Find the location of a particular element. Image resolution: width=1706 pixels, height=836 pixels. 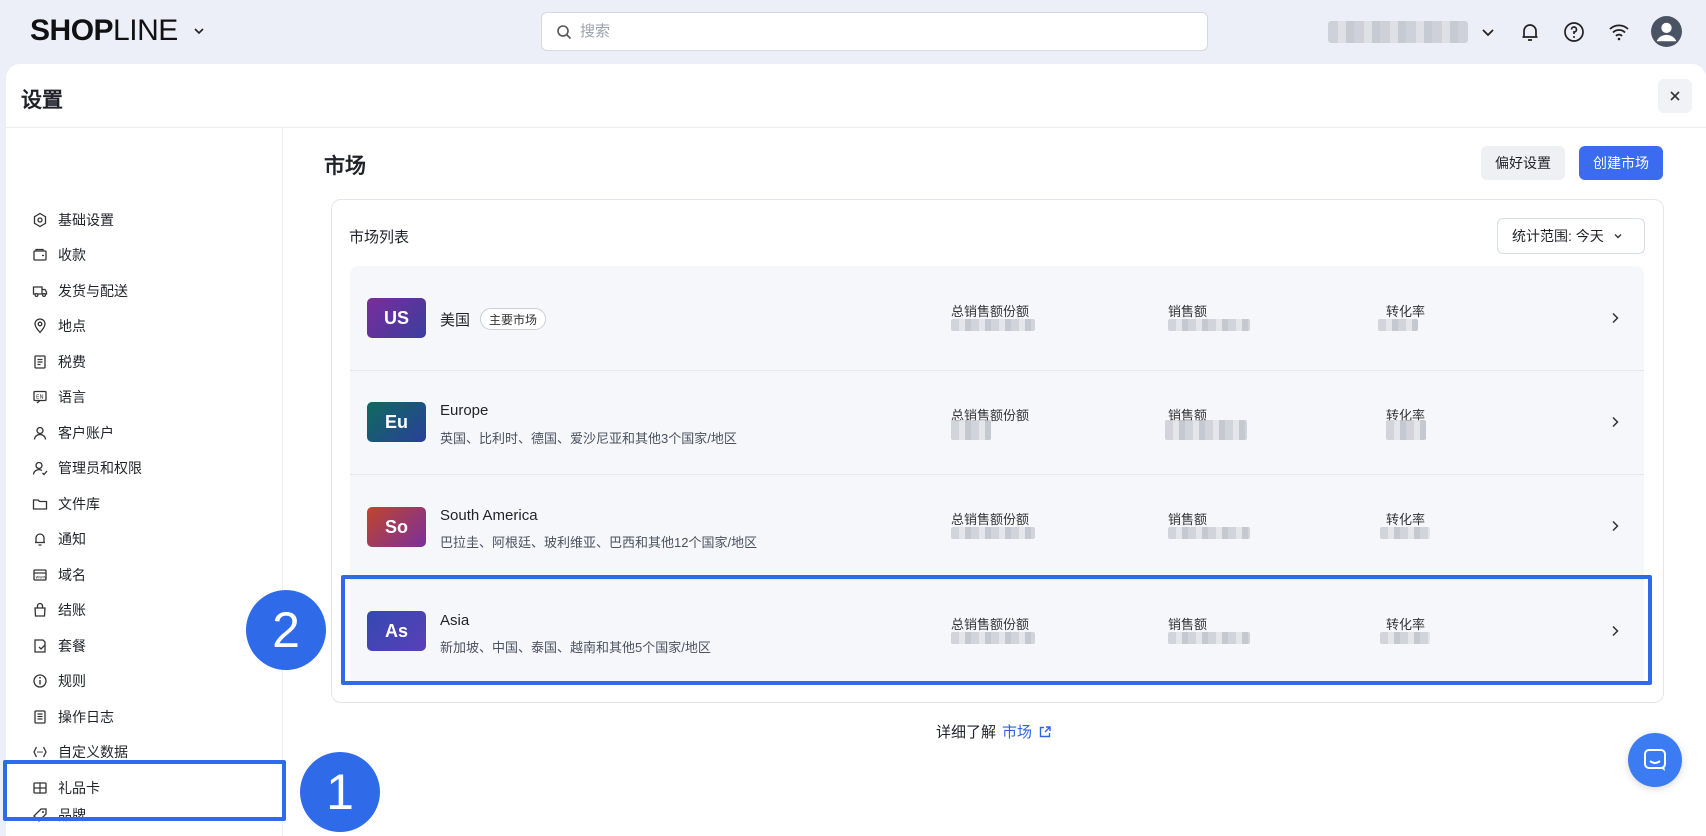

store-name-blurred is located at coordinates (1398, 32).